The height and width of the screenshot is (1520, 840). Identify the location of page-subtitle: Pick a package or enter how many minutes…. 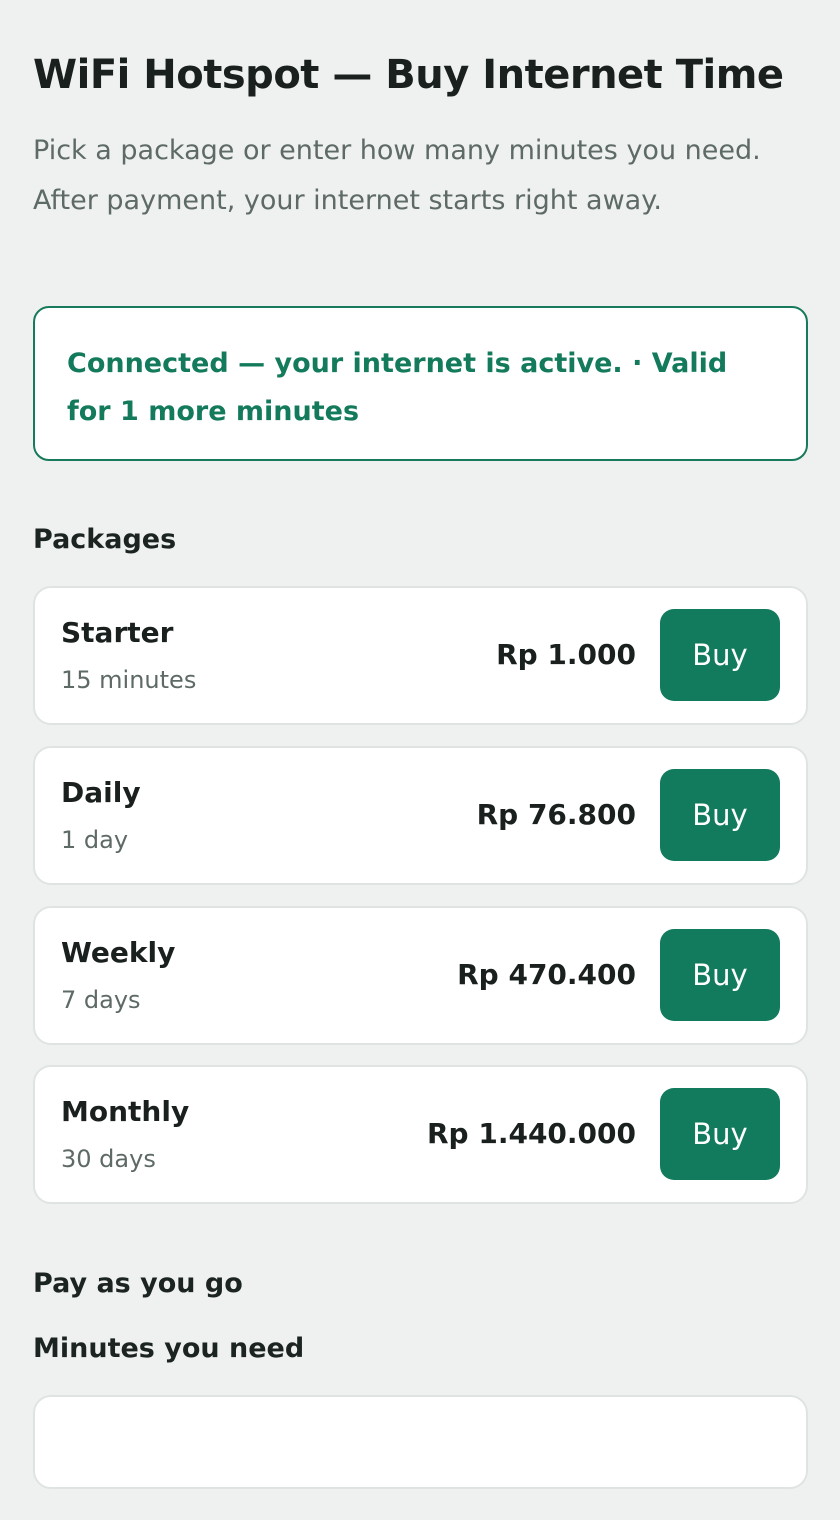
(397, 175).